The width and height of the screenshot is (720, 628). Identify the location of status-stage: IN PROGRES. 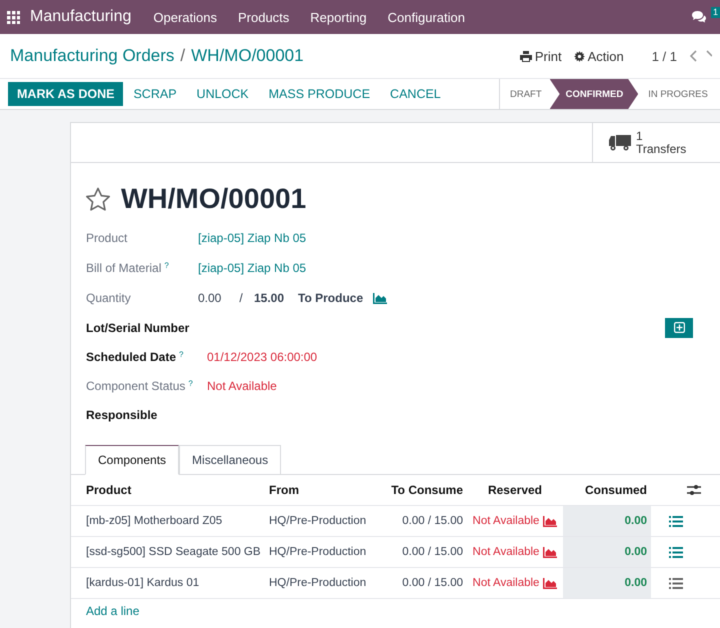
(677, 94).